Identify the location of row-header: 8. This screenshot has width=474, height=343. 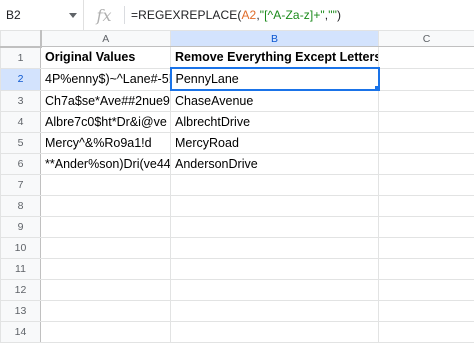
(21, 206).